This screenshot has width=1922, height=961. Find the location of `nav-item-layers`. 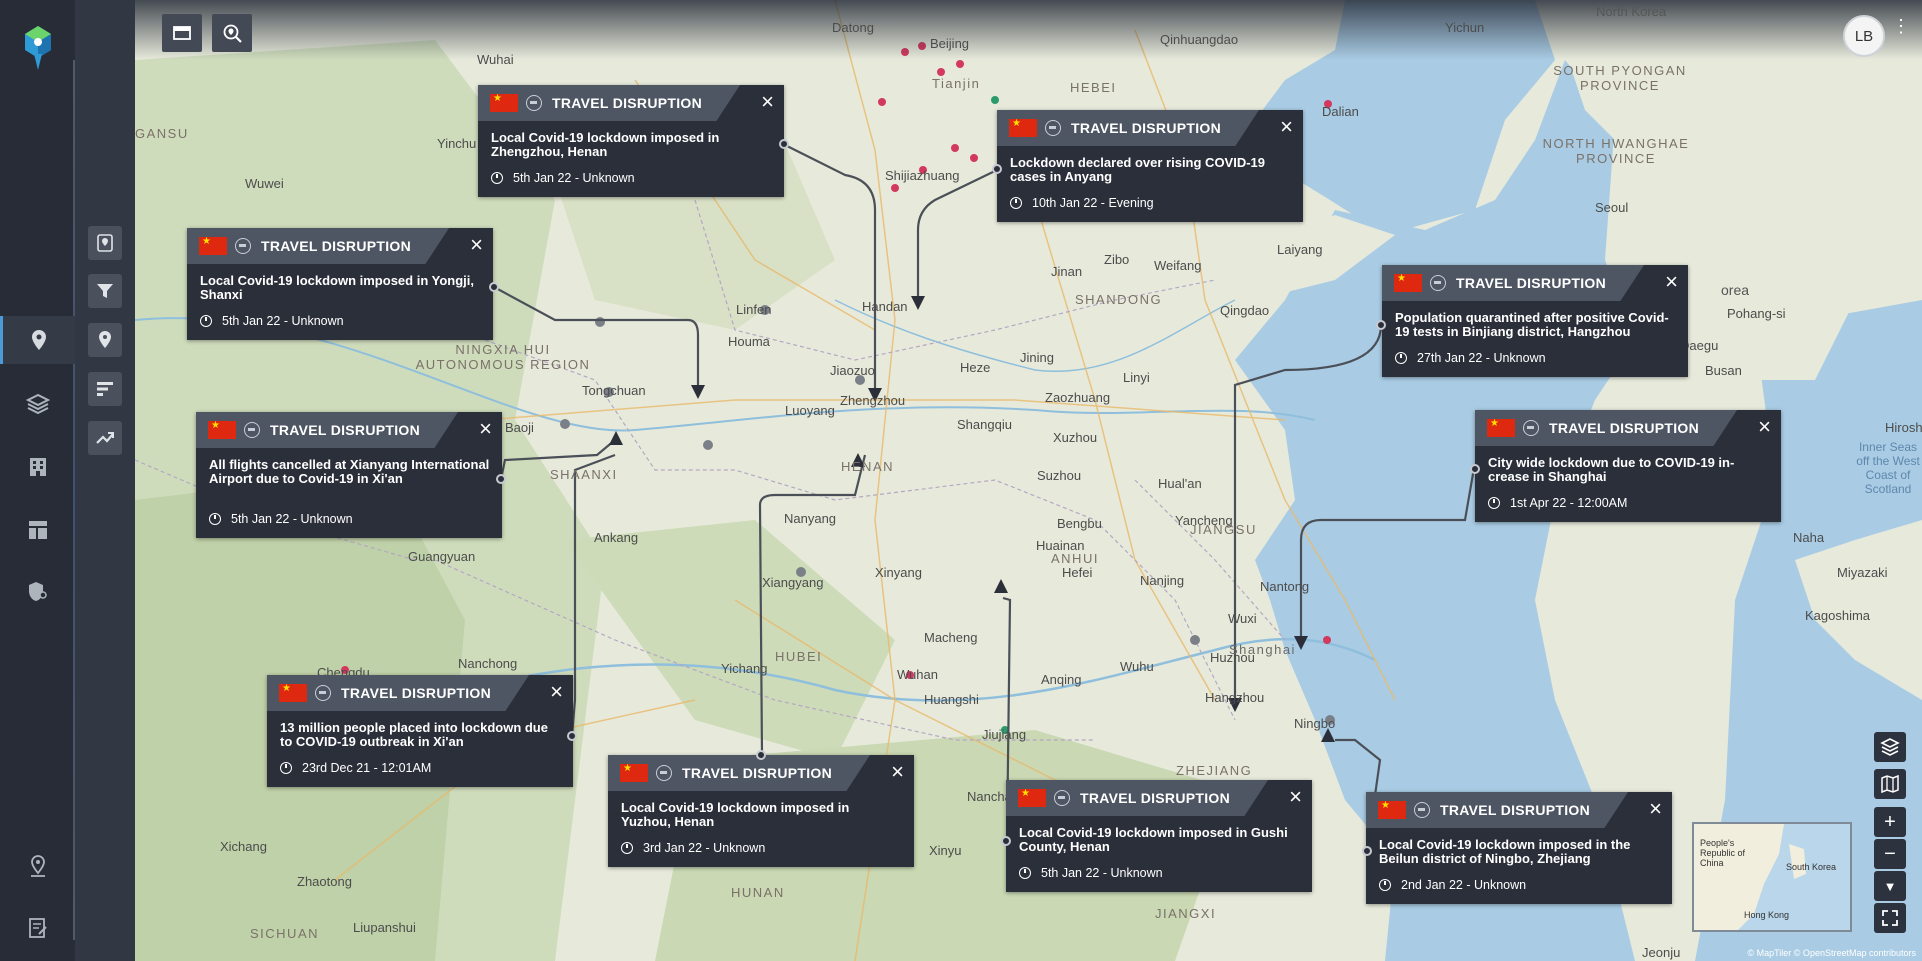

nav-item-layers is located at coordinates (37, 404).